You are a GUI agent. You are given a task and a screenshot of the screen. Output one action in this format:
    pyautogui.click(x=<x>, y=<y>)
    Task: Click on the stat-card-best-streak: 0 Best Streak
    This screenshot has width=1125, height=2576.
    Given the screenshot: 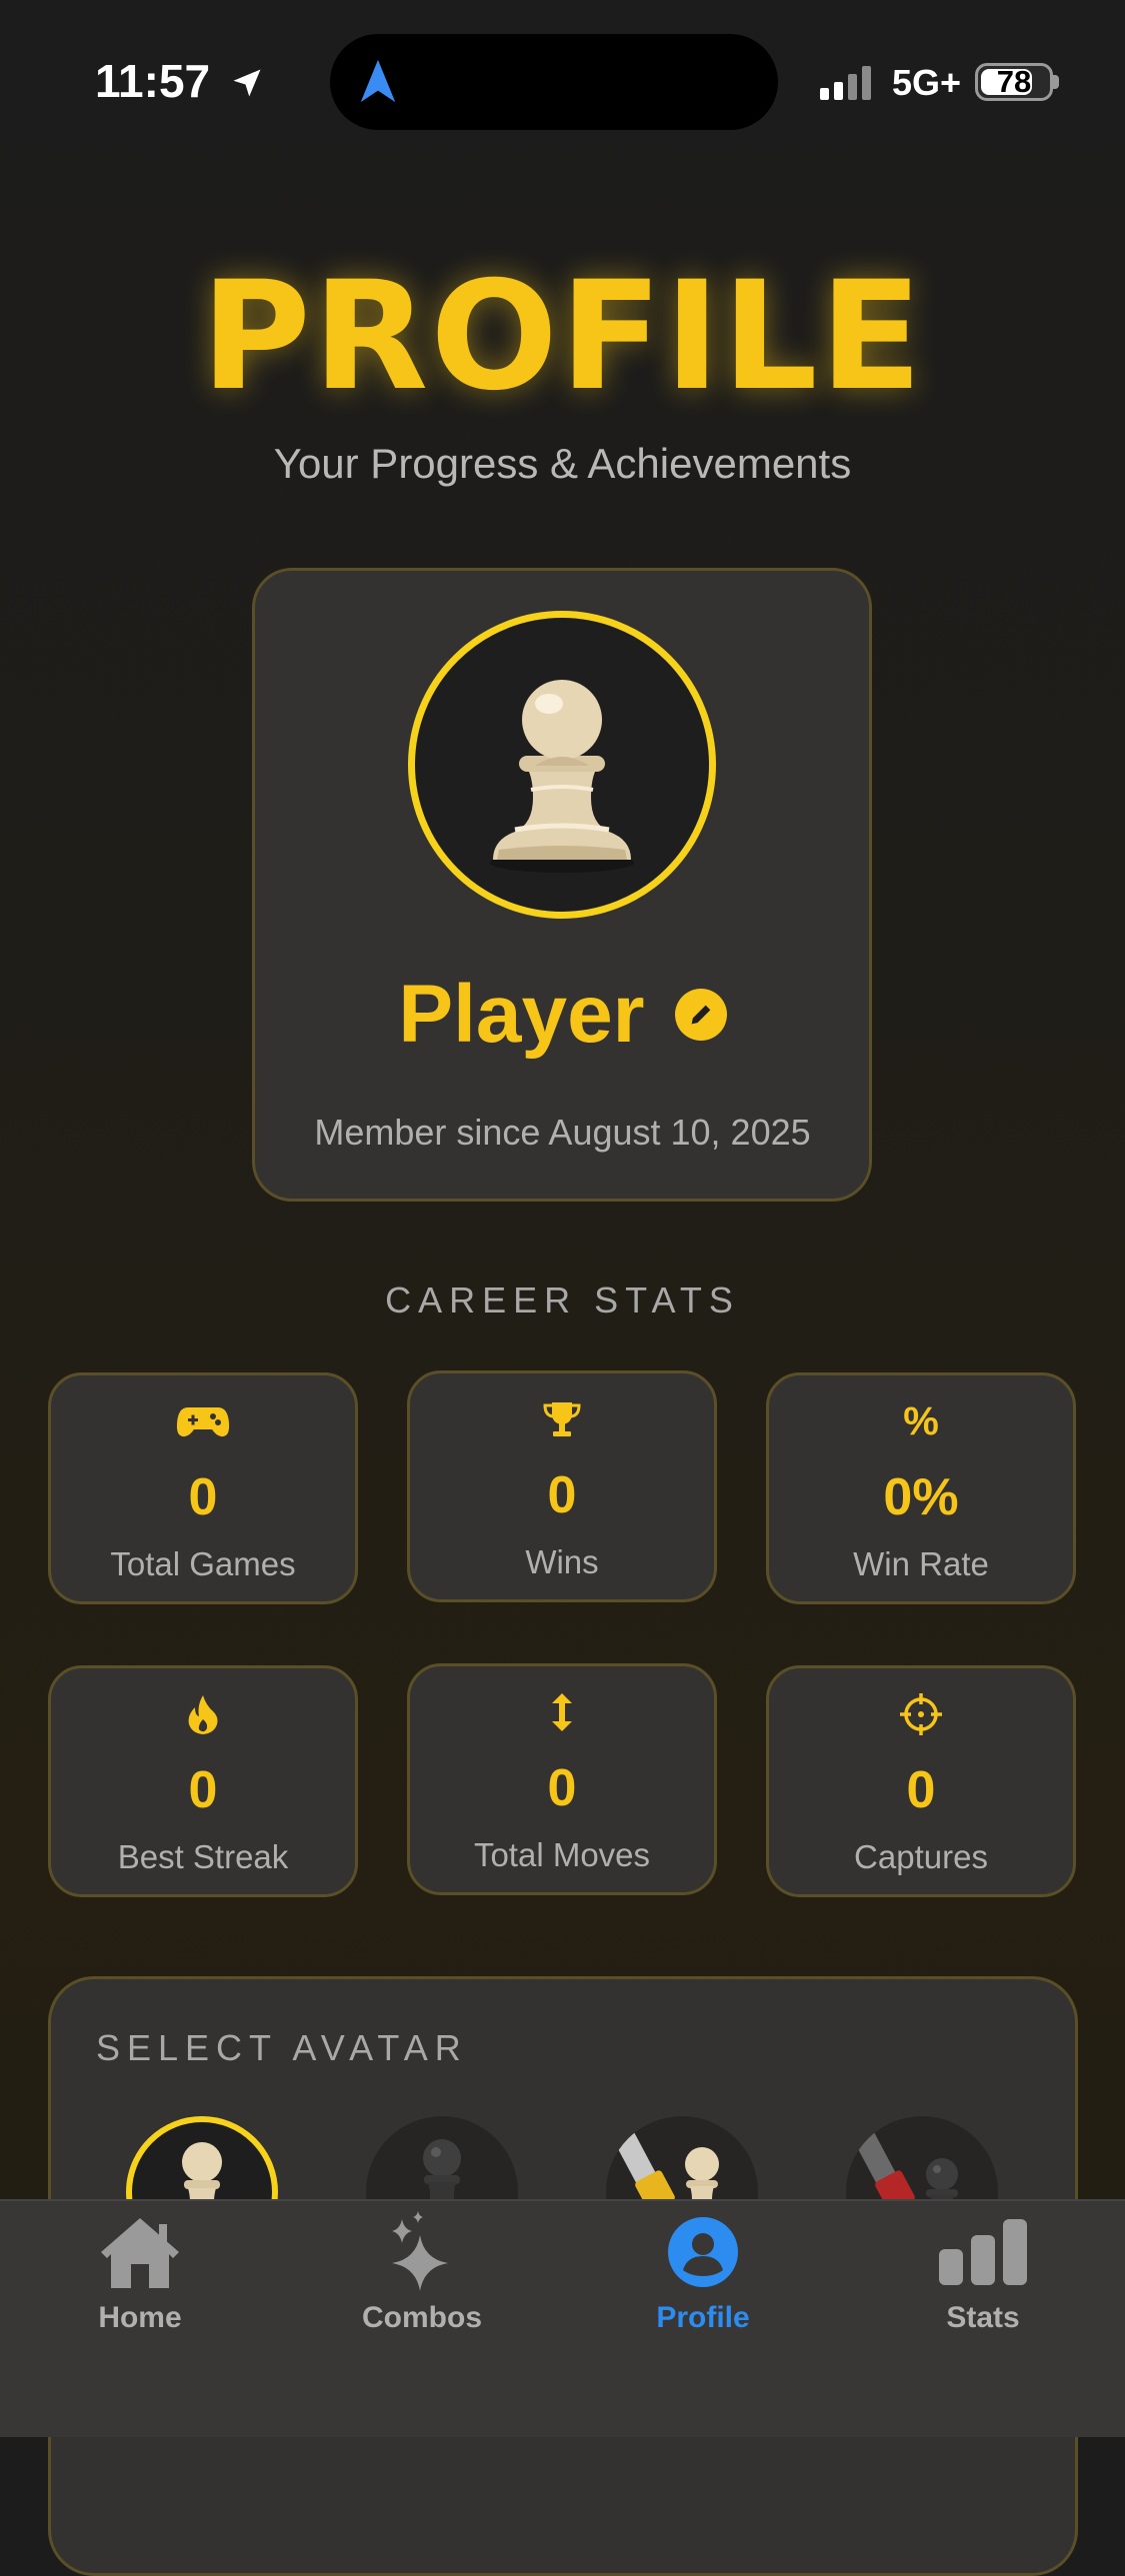 What is the action you would take?
    pyautogui.click(x=203, y=1781)
    